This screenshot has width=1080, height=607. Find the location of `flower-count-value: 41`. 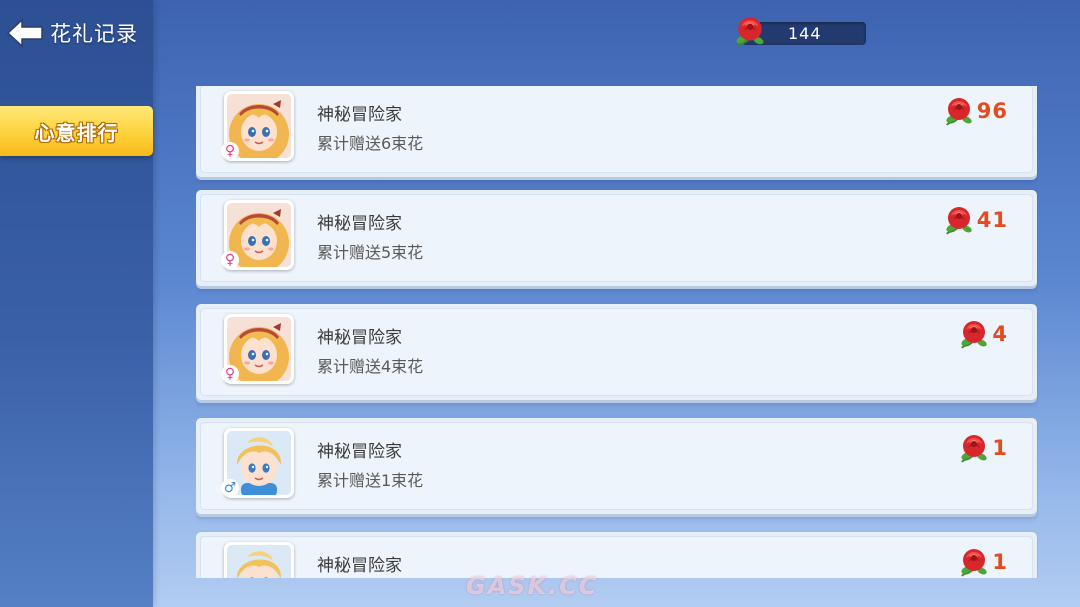

flower-count-value: 41 is located at coordinates (992, 220).